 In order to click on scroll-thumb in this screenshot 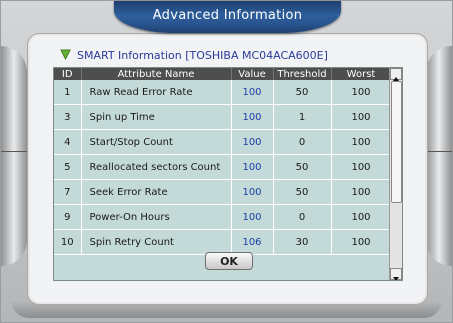, I will do `click(396, 142)`.